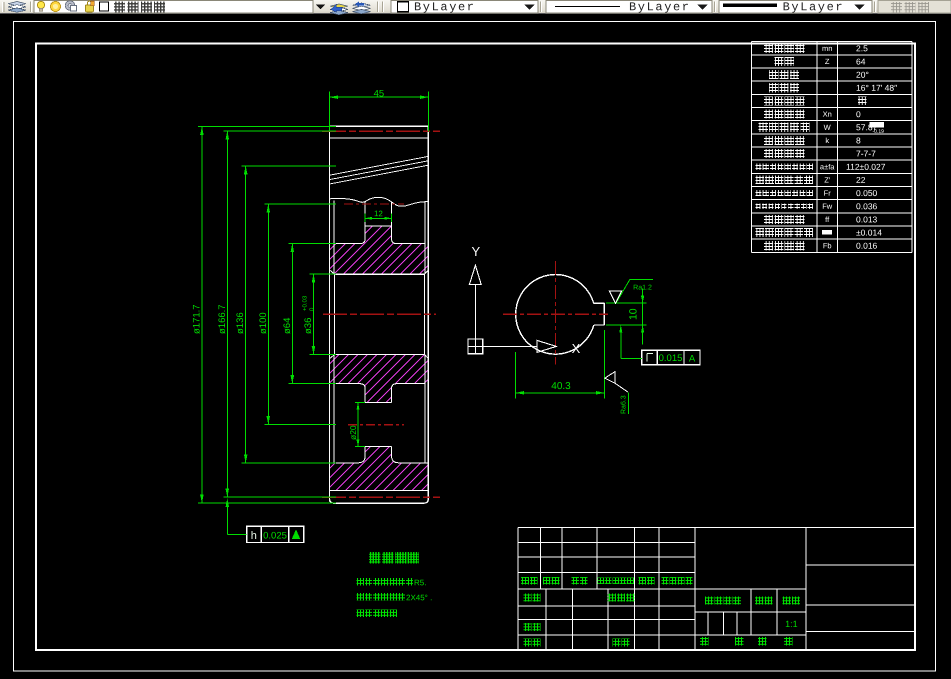  Describe the element at coordinates (634, 314) in the screenshot. I see `svg-text: 10` at that location.